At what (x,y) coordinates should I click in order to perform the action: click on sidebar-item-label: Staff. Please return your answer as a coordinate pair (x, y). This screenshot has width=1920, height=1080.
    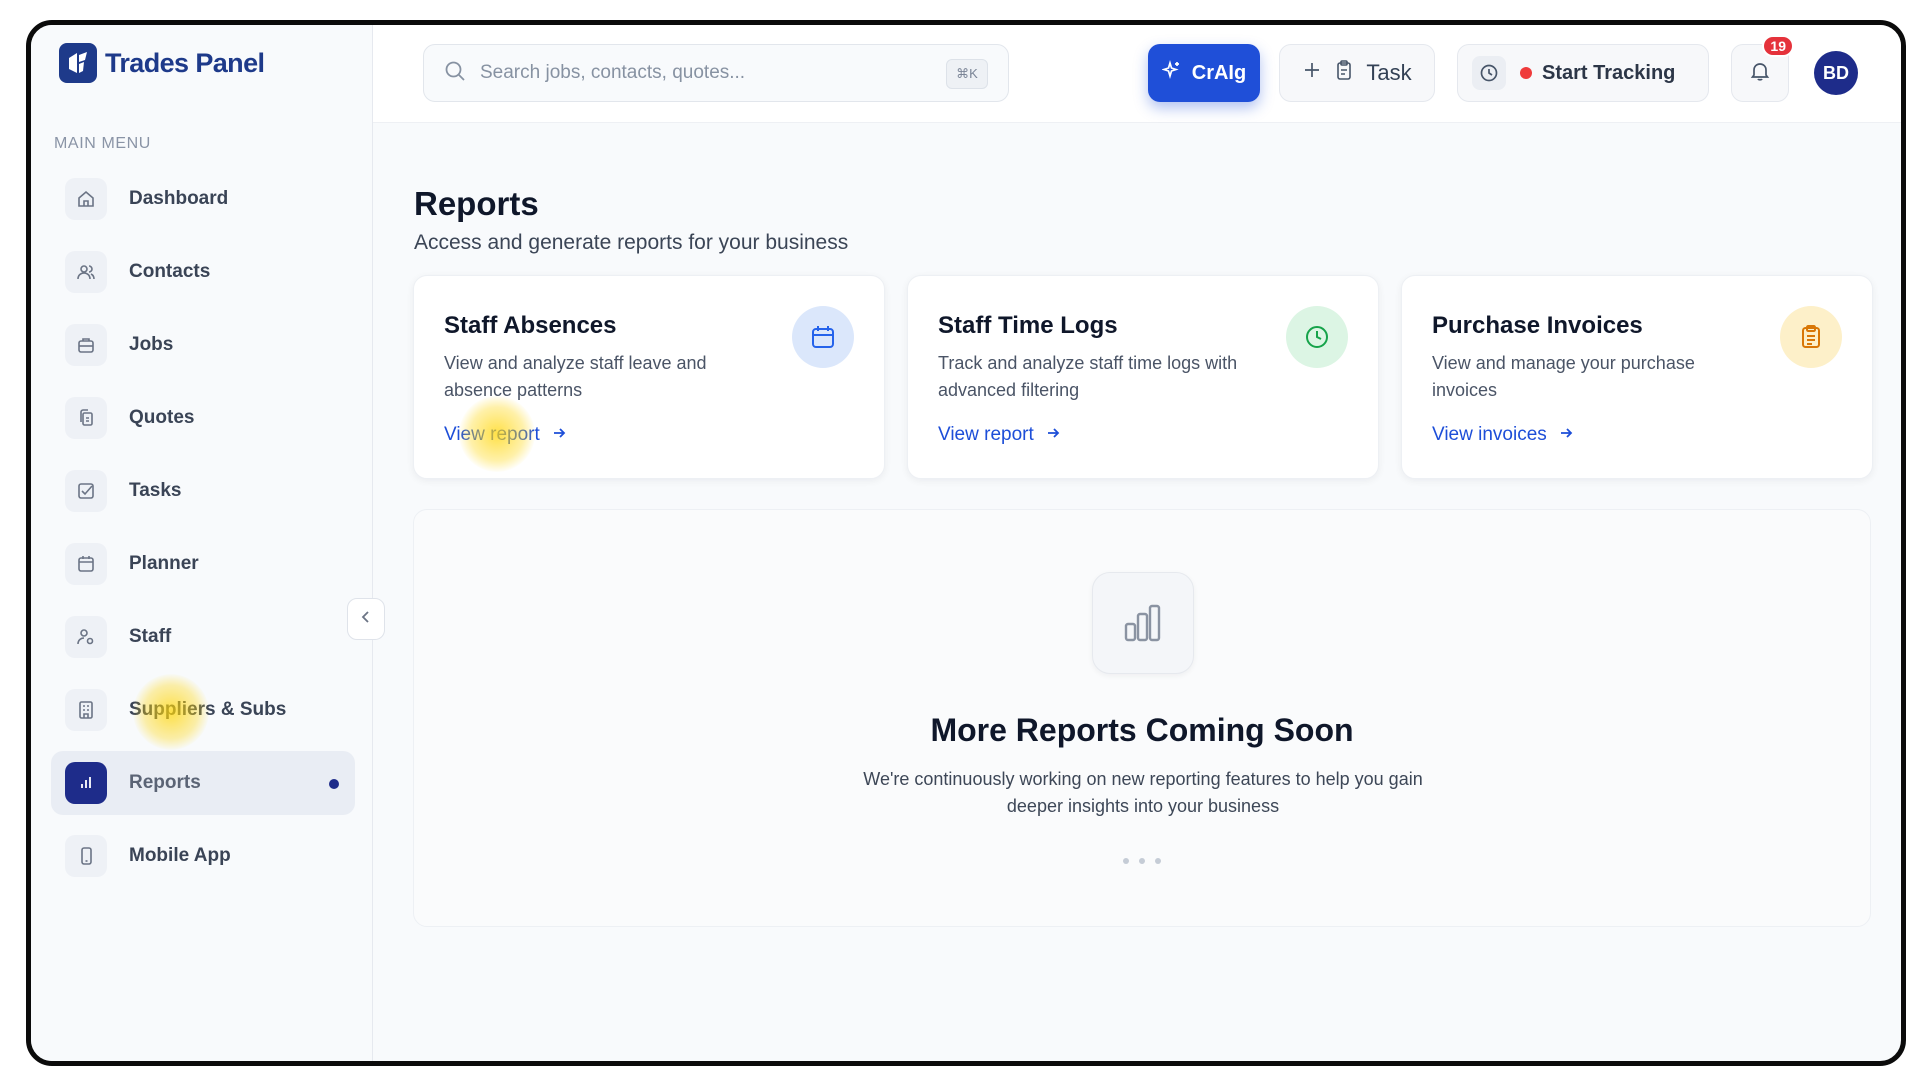
    Looking at the image, I should click on (150, 636).